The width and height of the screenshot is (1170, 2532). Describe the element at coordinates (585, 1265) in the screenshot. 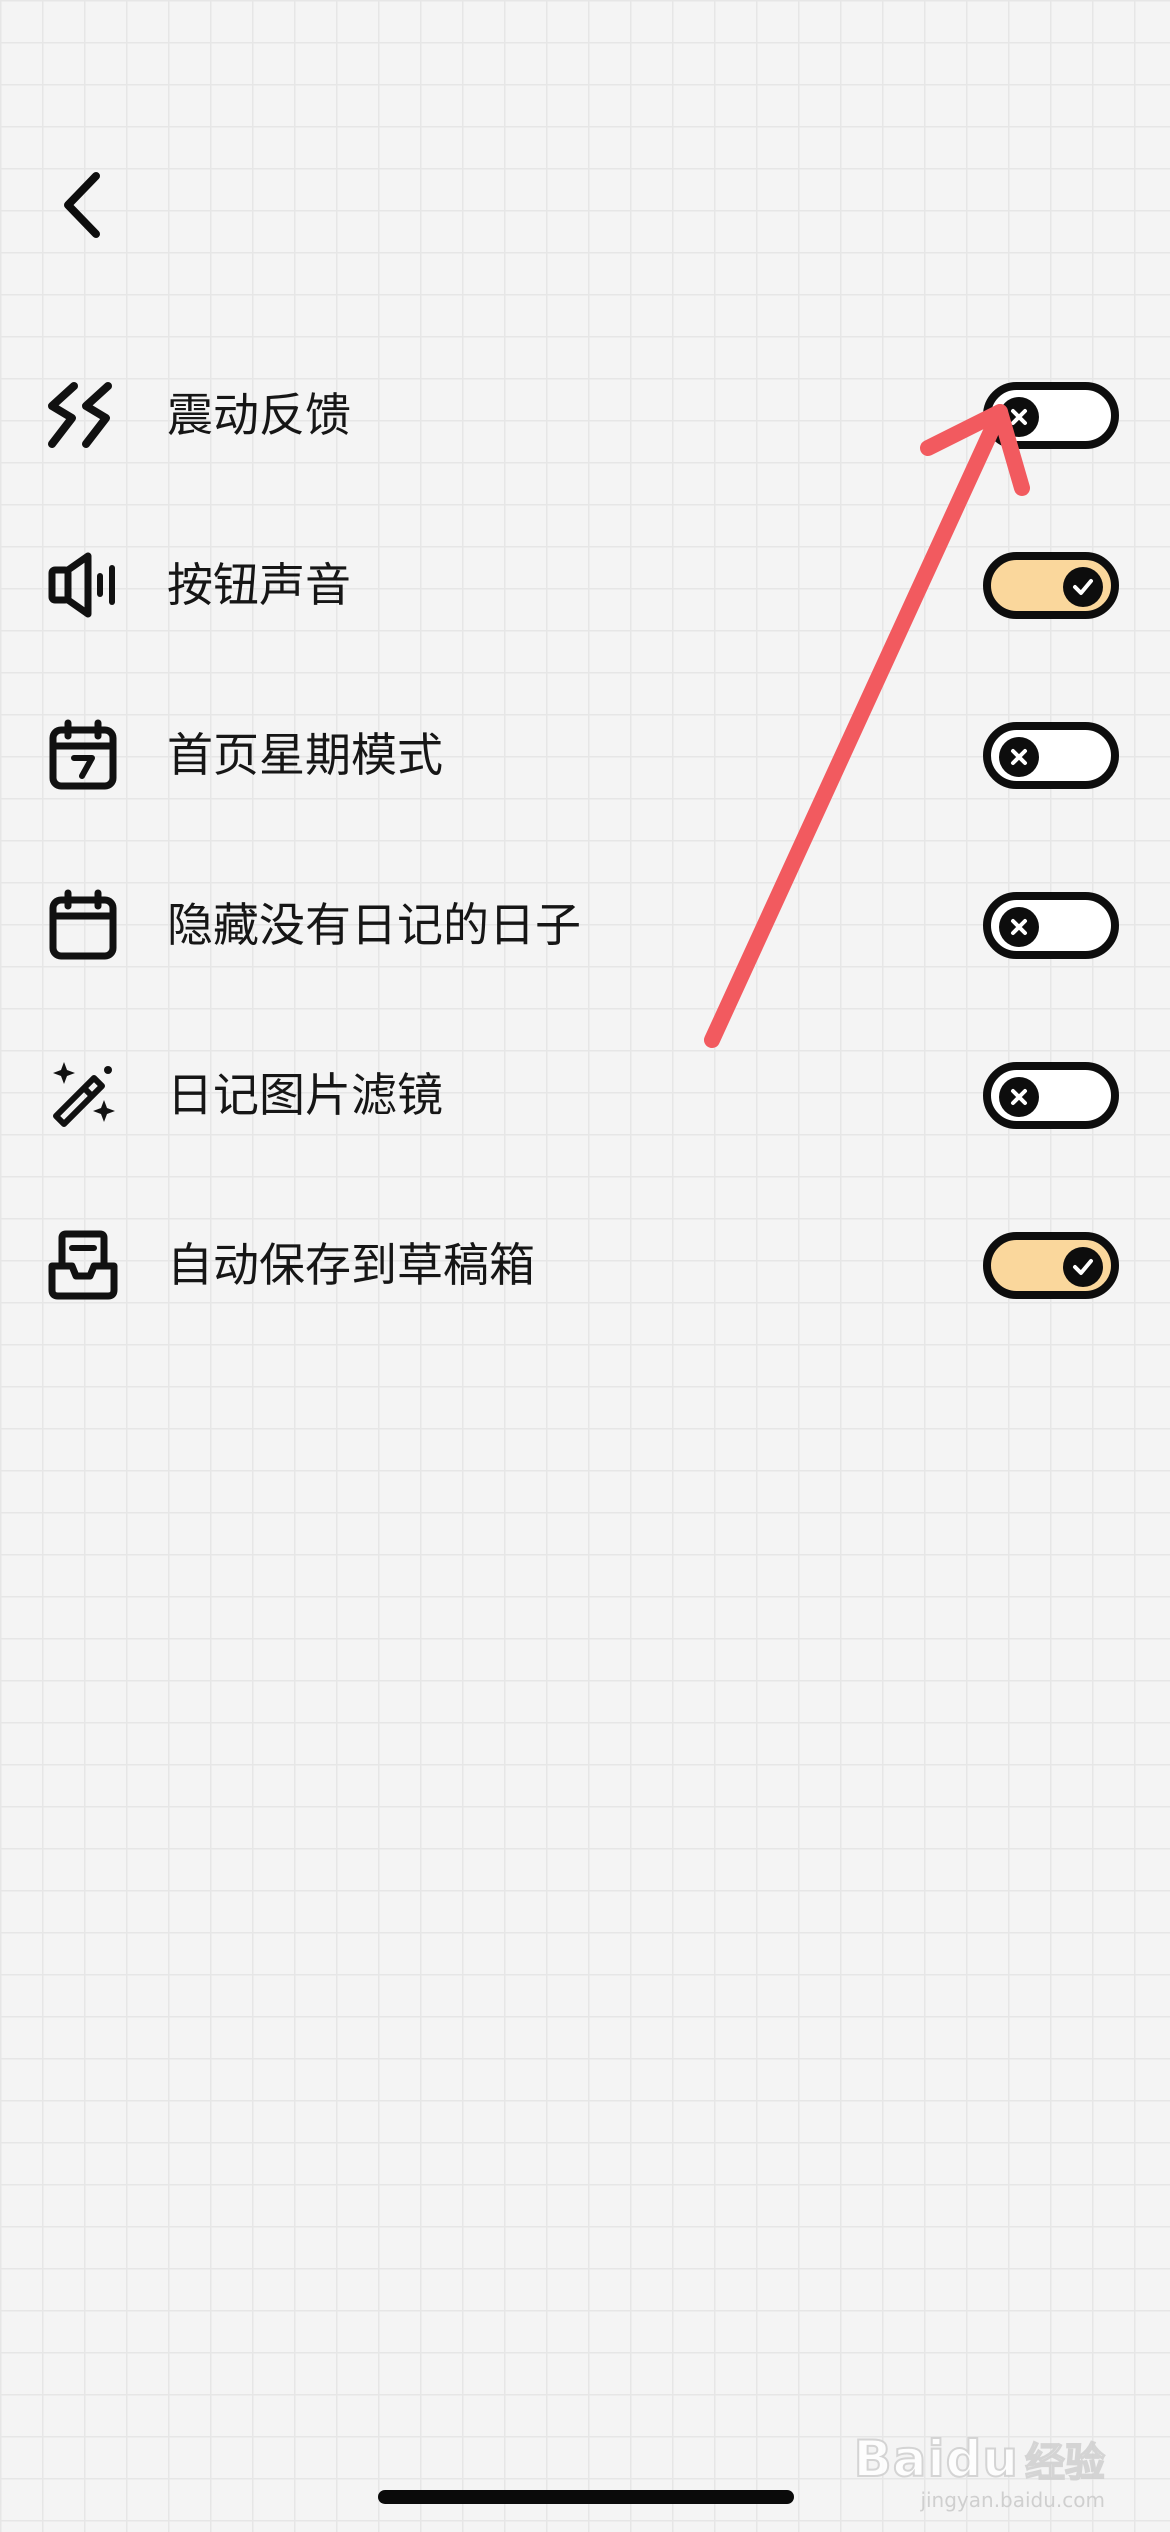

I see `setting-row-auto-save-drafts: 自动保存到草稿箱` at that location.